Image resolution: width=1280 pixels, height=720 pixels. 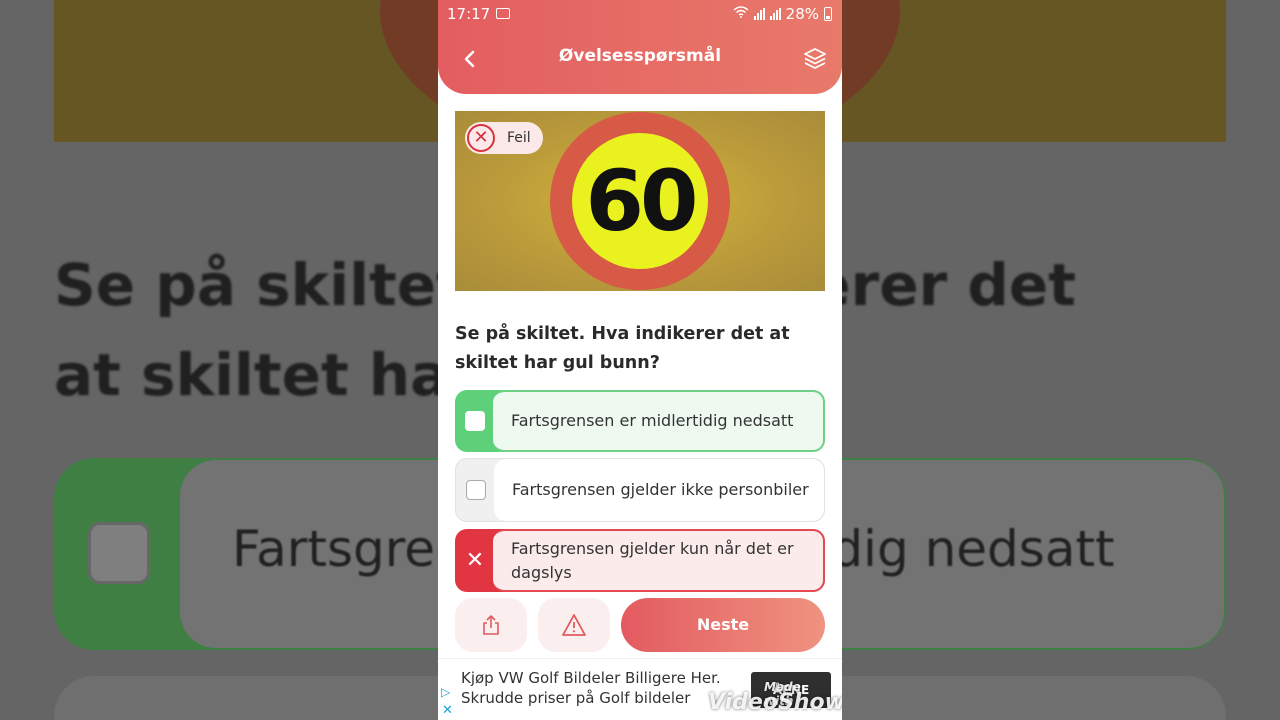 I want to click on answer-option: Fartsgrensen gjelder ikke personbiler, so click(x=640, y=490).